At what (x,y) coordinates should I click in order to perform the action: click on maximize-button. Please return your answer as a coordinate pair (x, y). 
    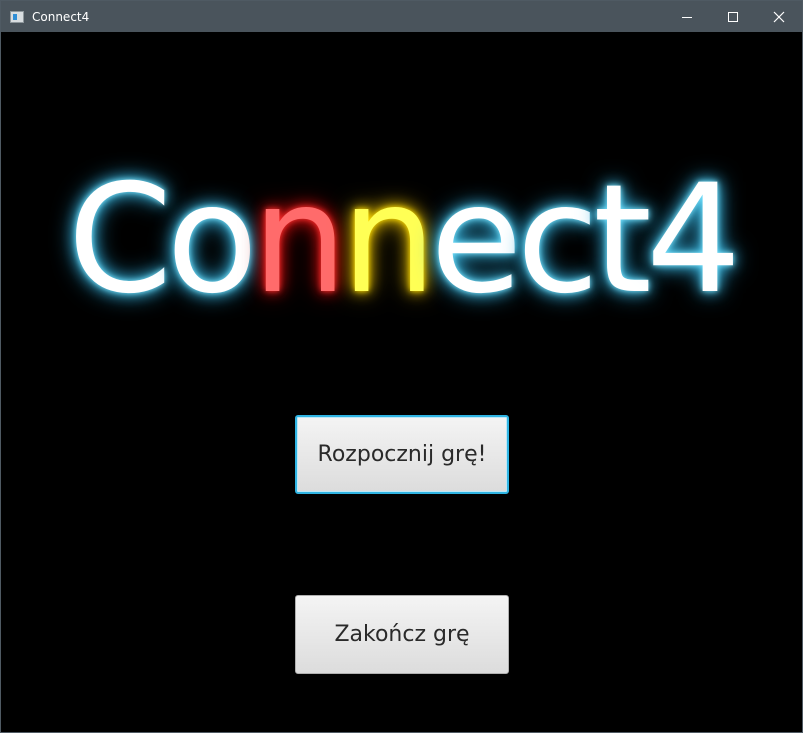
    Looking at the image, I should click on (733, 16).